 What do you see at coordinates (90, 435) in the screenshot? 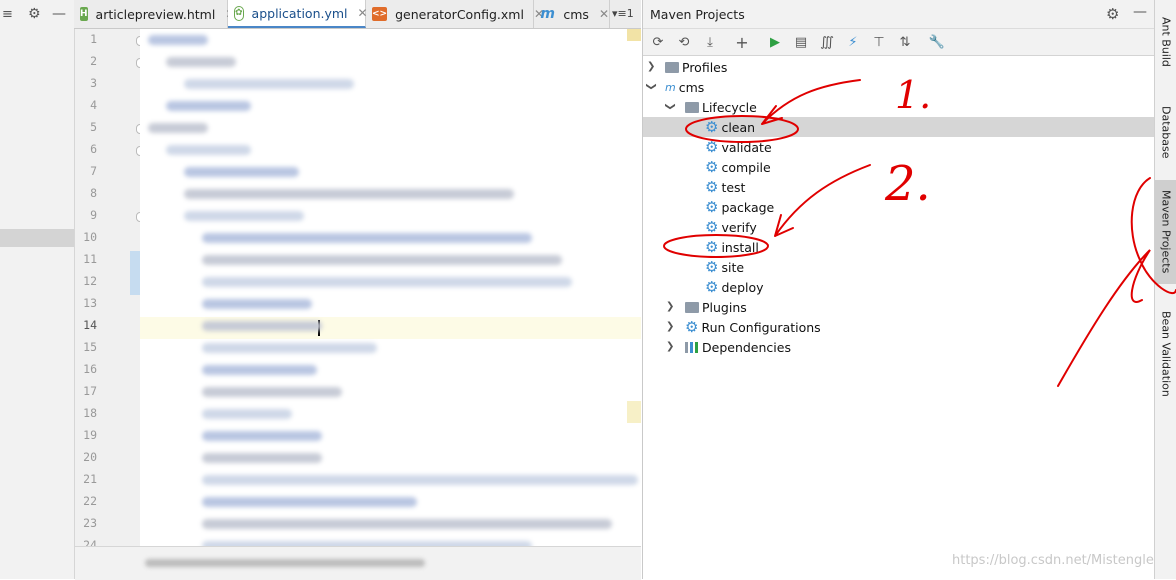
I see `line-number: 19` at bounding box center [90, 435].